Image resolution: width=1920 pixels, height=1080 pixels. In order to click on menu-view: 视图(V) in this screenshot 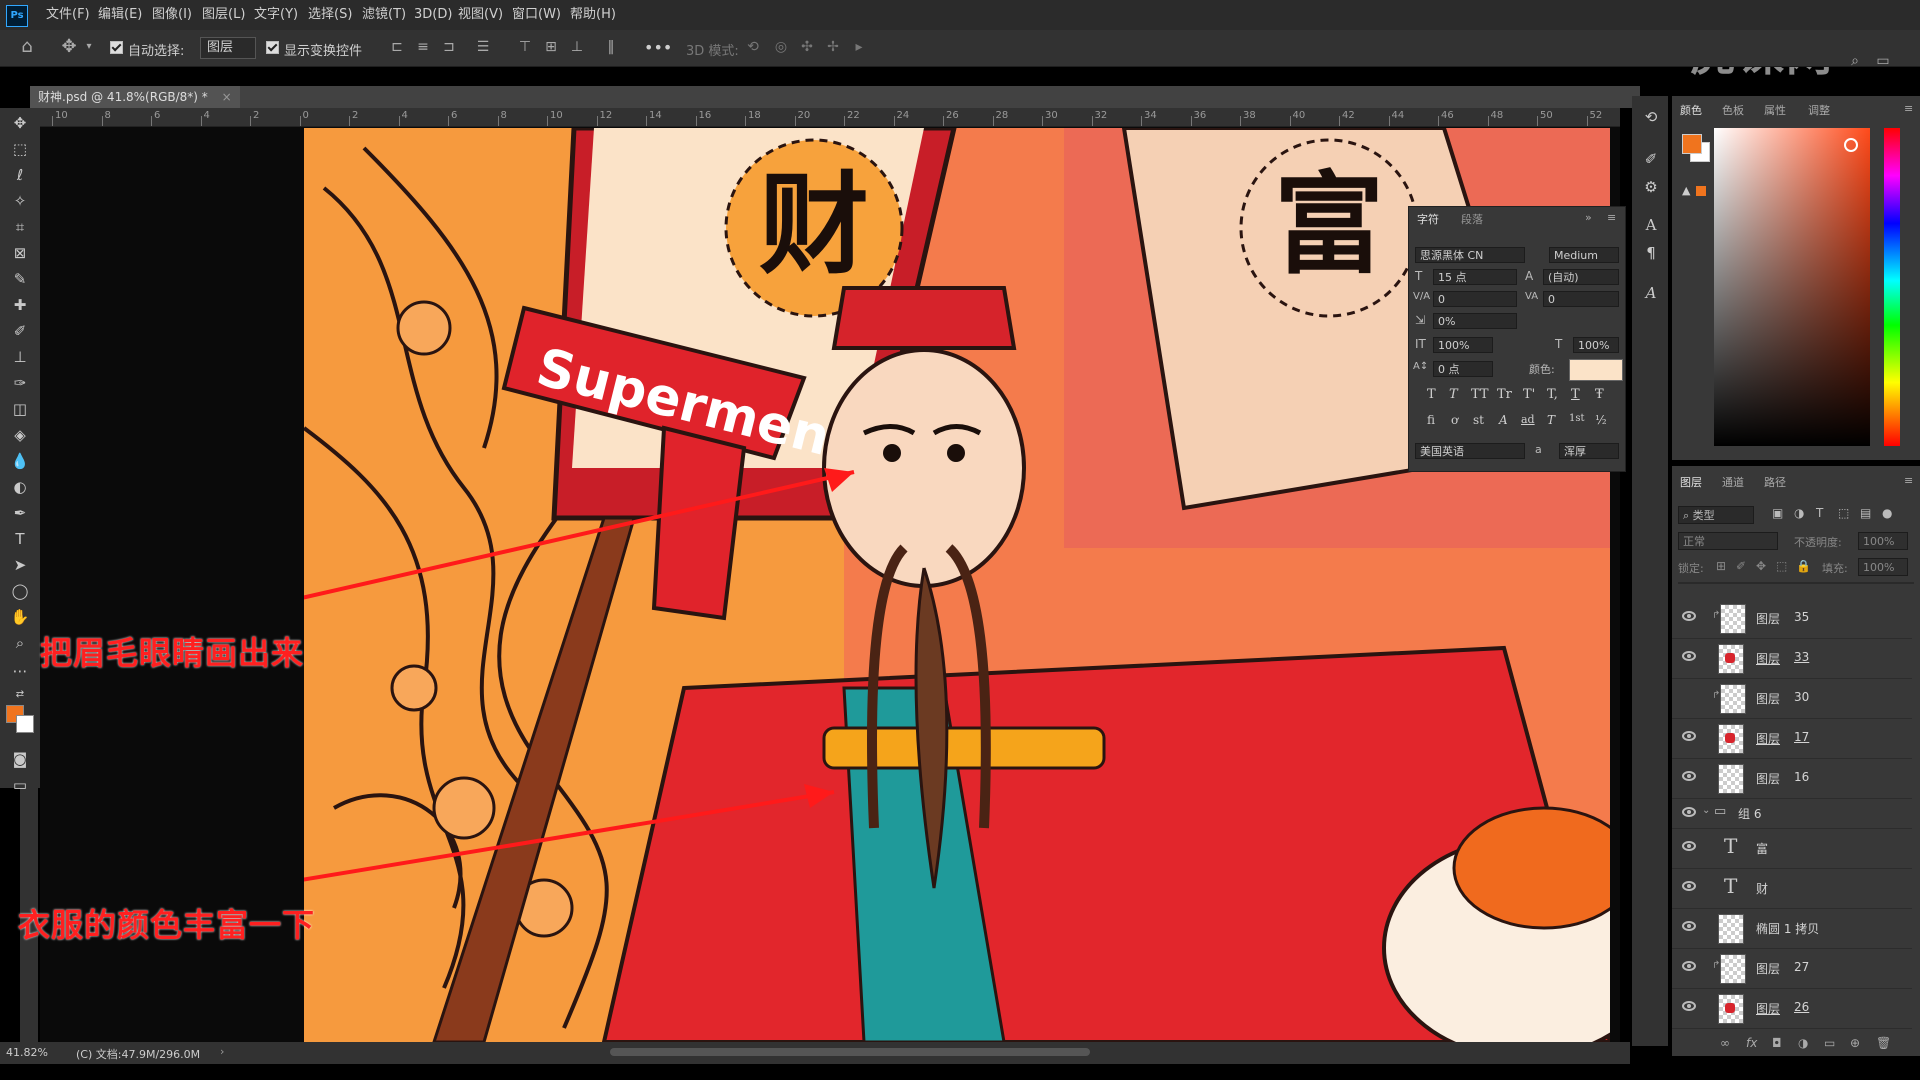, I will do `click(480, 15)`.